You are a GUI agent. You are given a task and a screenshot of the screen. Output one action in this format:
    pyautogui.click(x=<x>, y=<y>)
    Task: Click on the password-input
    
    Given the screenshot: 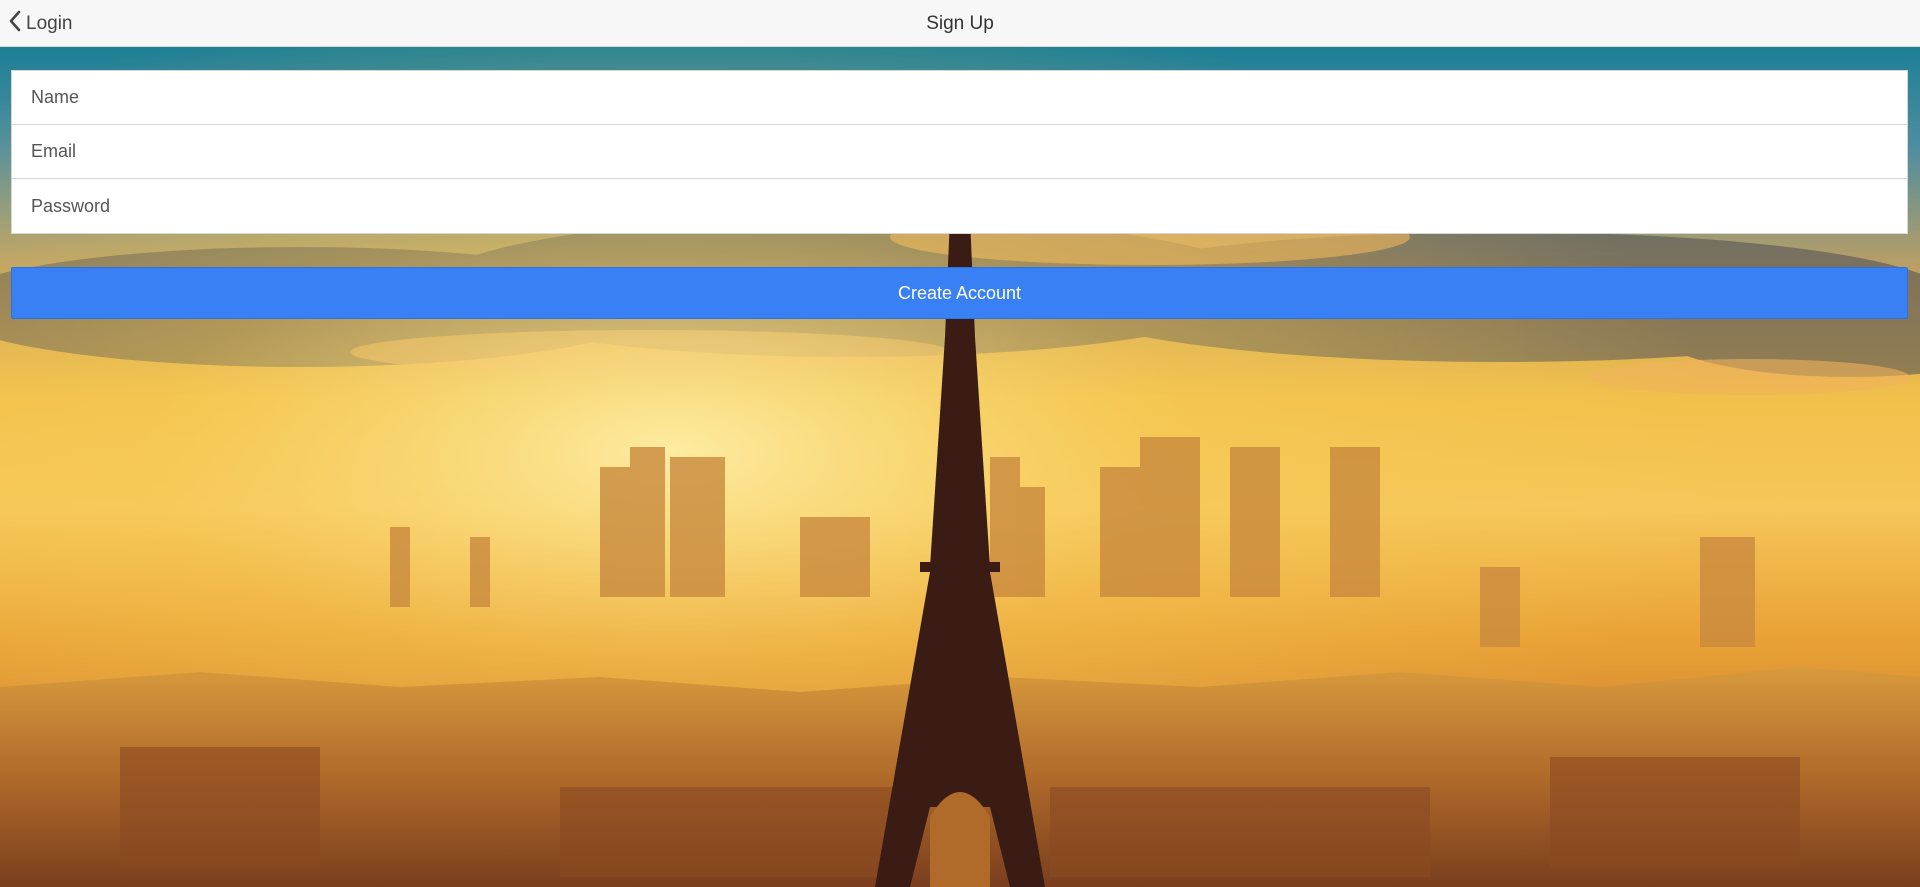 What is the action you would take?
    pyautogui.click(x=959, y=206)
    